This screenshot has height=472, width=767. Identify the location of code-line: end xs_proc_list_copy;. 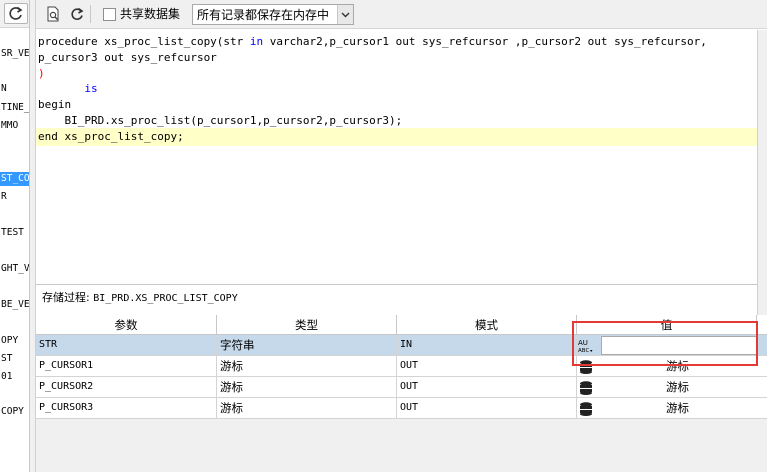
(111, 136).